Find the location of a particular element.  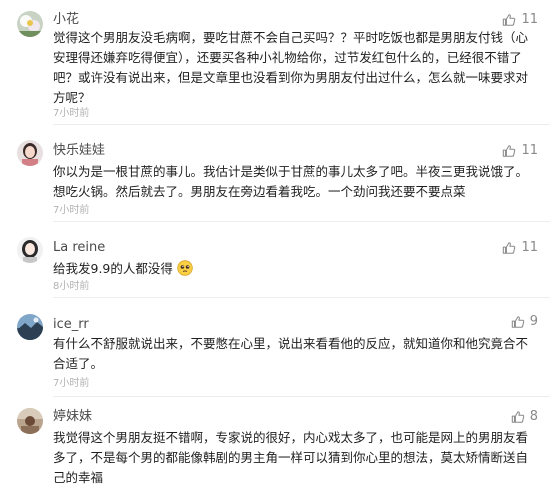

avatar-flower-icon is located at coordinates (30, 24).